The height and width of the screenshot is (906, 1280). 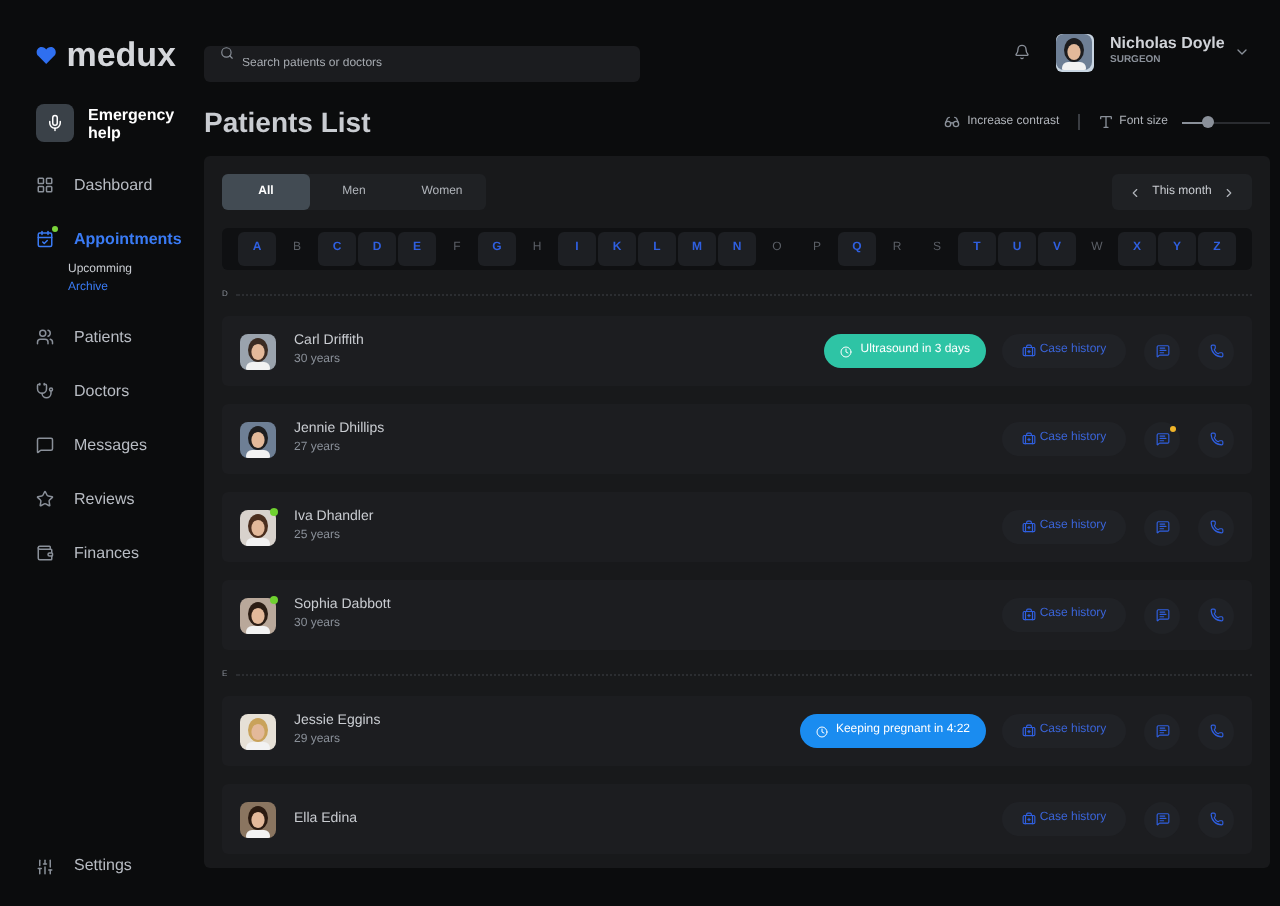 What do you see at coordinates (1228, 192) in the screenshot?
I see `next-icon` at bounding box center [1228, 192].